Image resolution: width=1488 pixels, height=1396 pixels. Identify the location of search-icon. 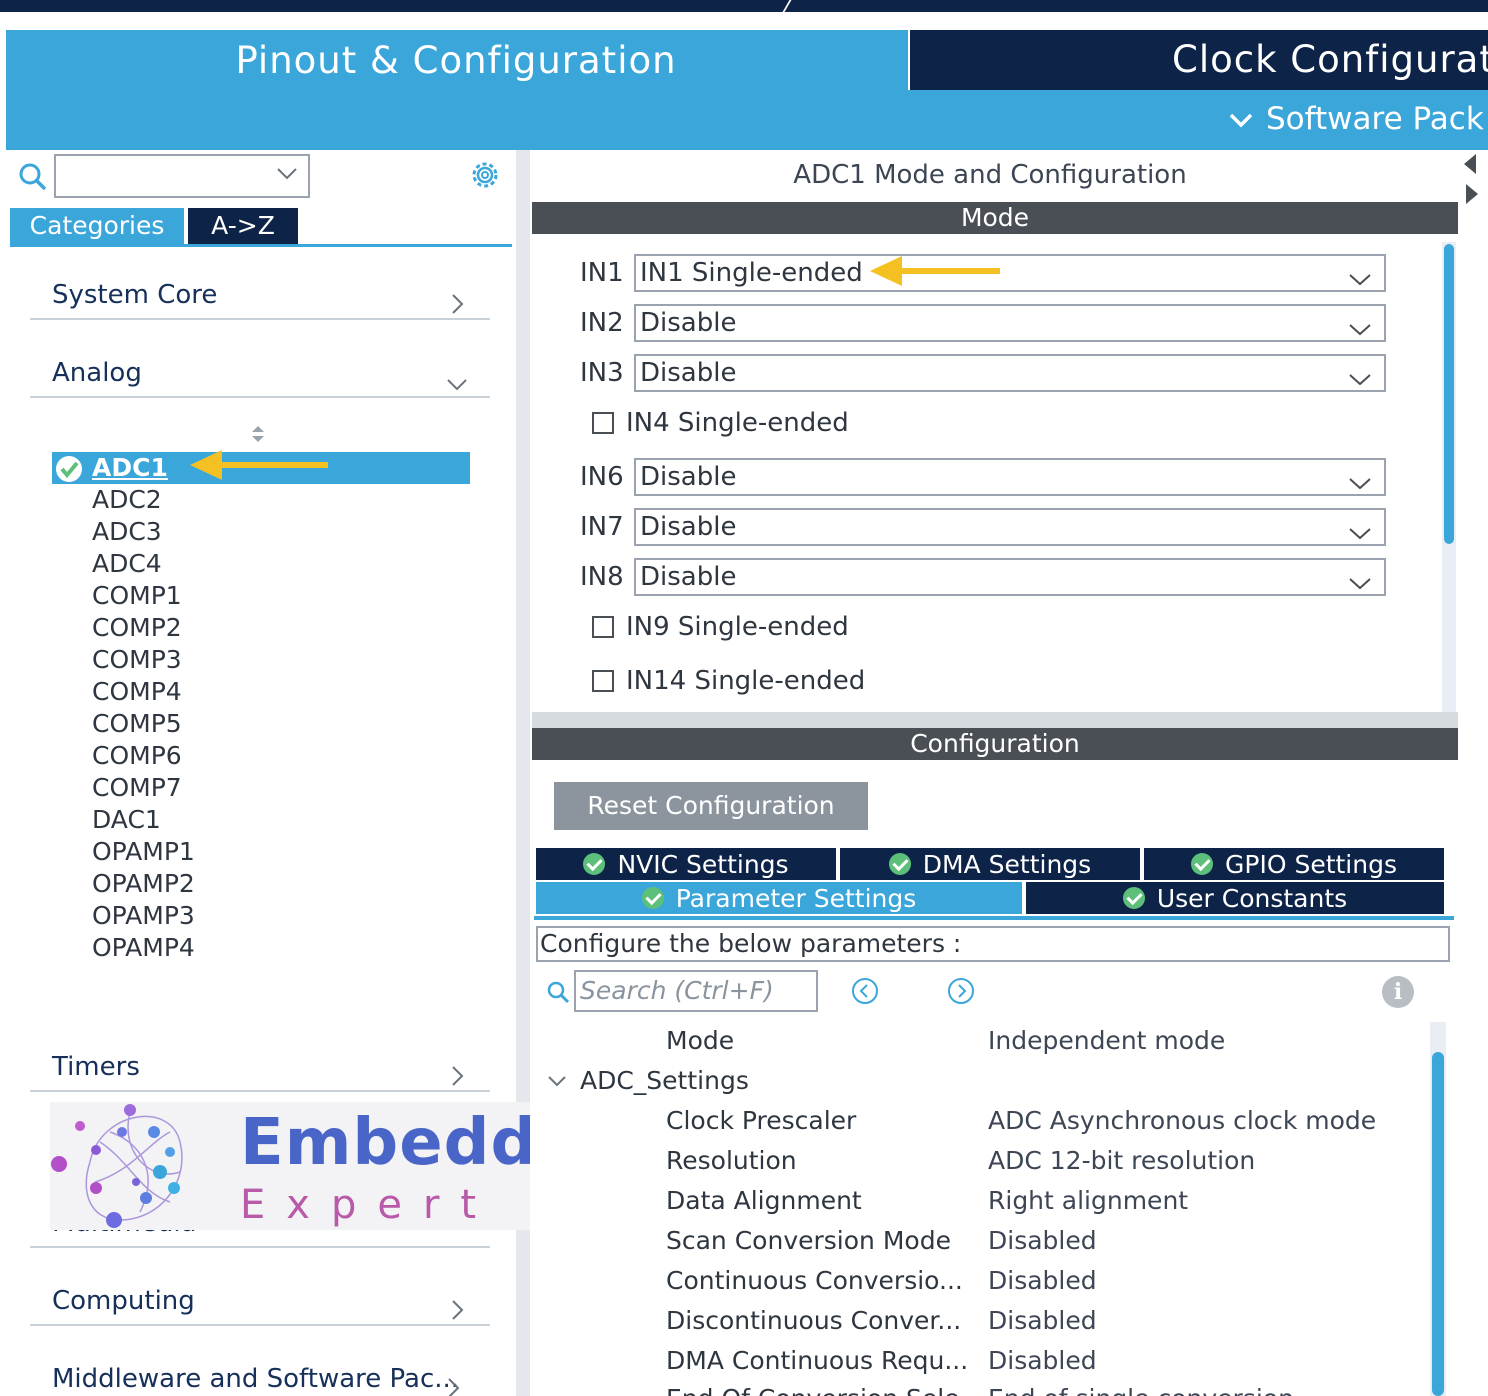
(33, 177).